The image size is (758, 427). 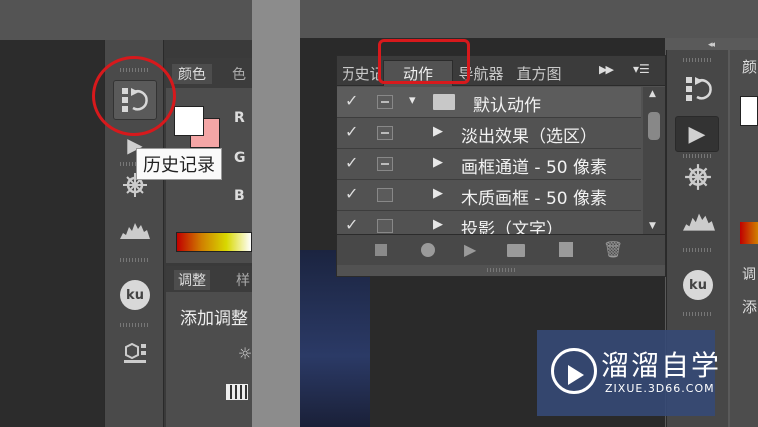 What do you see at coordinates (641, 69) in the screenshot?
I see `panel-menu-button: ▾☰` at bounding box center [641, 69].